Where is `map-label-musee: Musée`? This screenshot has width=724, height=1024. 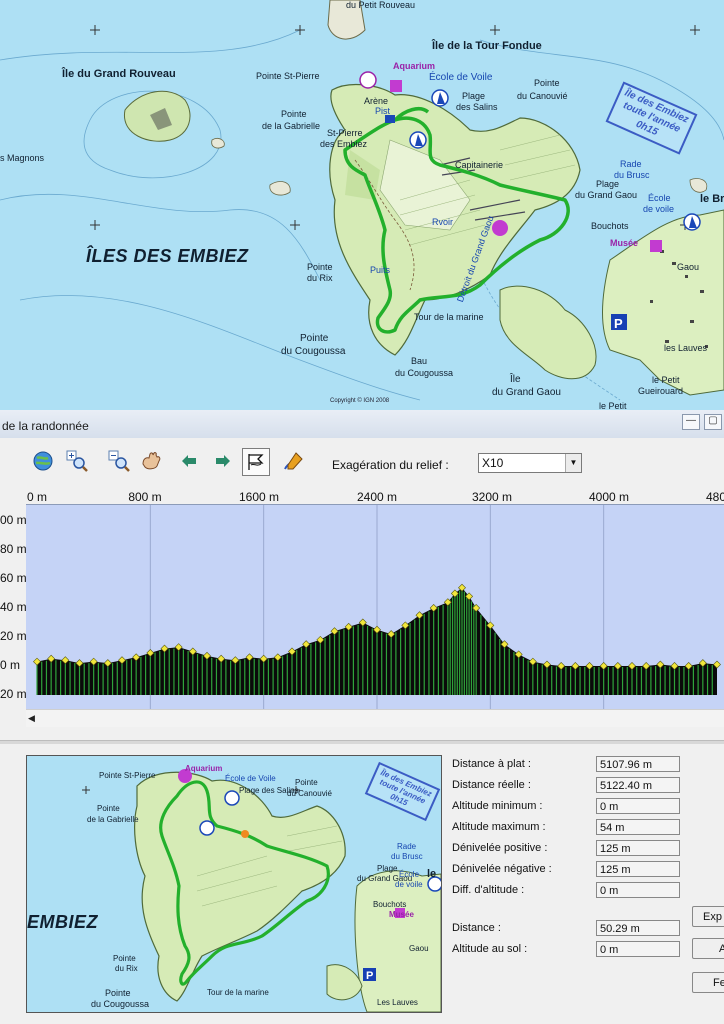
map-label-musee: Musée is located at coordinates (624, 243).